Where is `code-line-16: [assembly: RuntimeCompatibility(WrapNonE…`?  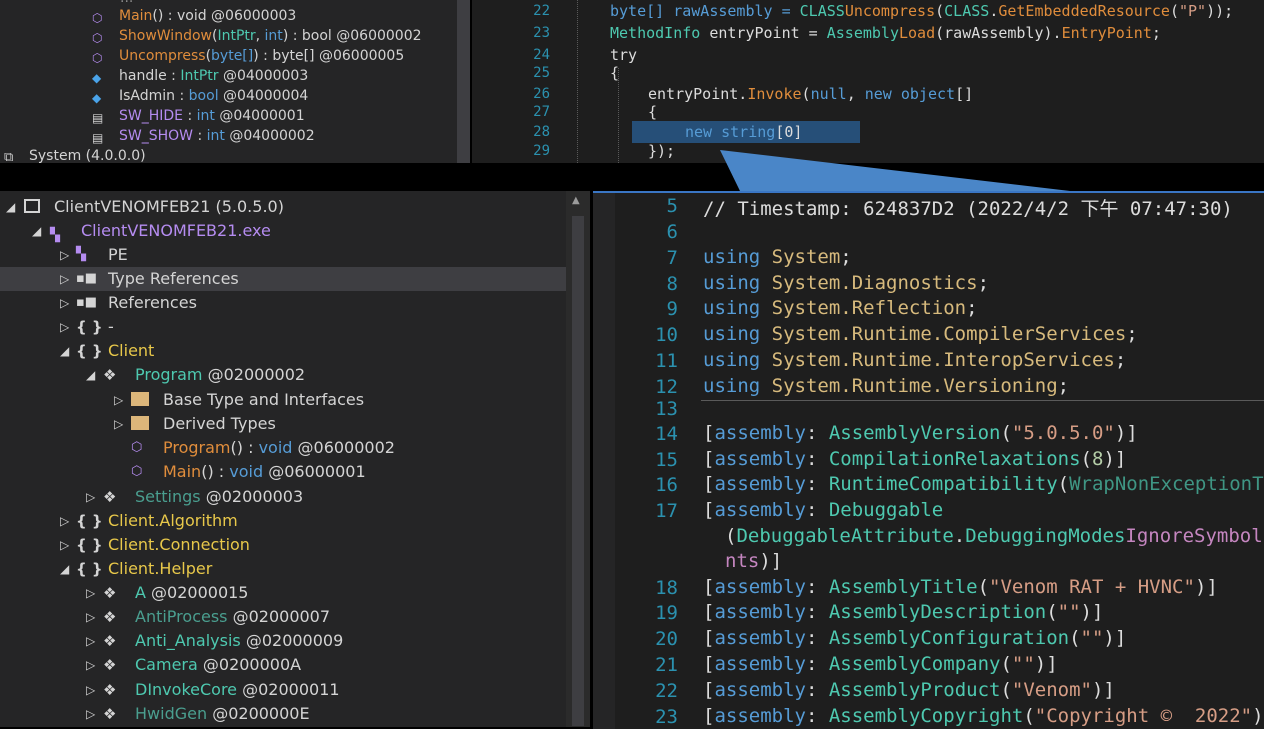 code-line-16: [assembly: RuntimeCompatibility(WrapNonE… is located at coordinates (983, 484).